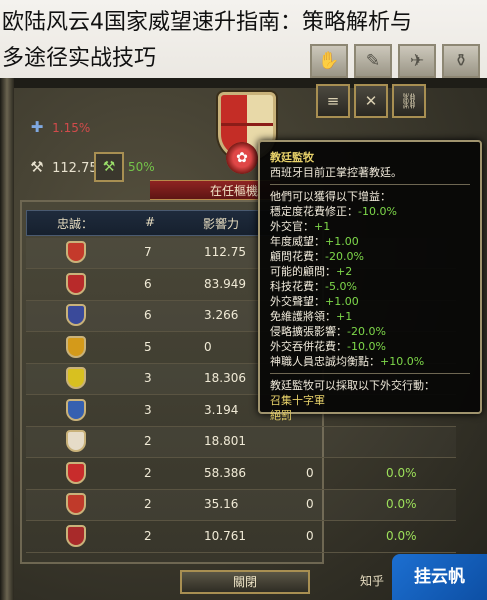 The height and width of the screenshot is (600, 487). I want to click on power-pct: 50%, so click(141, 167).